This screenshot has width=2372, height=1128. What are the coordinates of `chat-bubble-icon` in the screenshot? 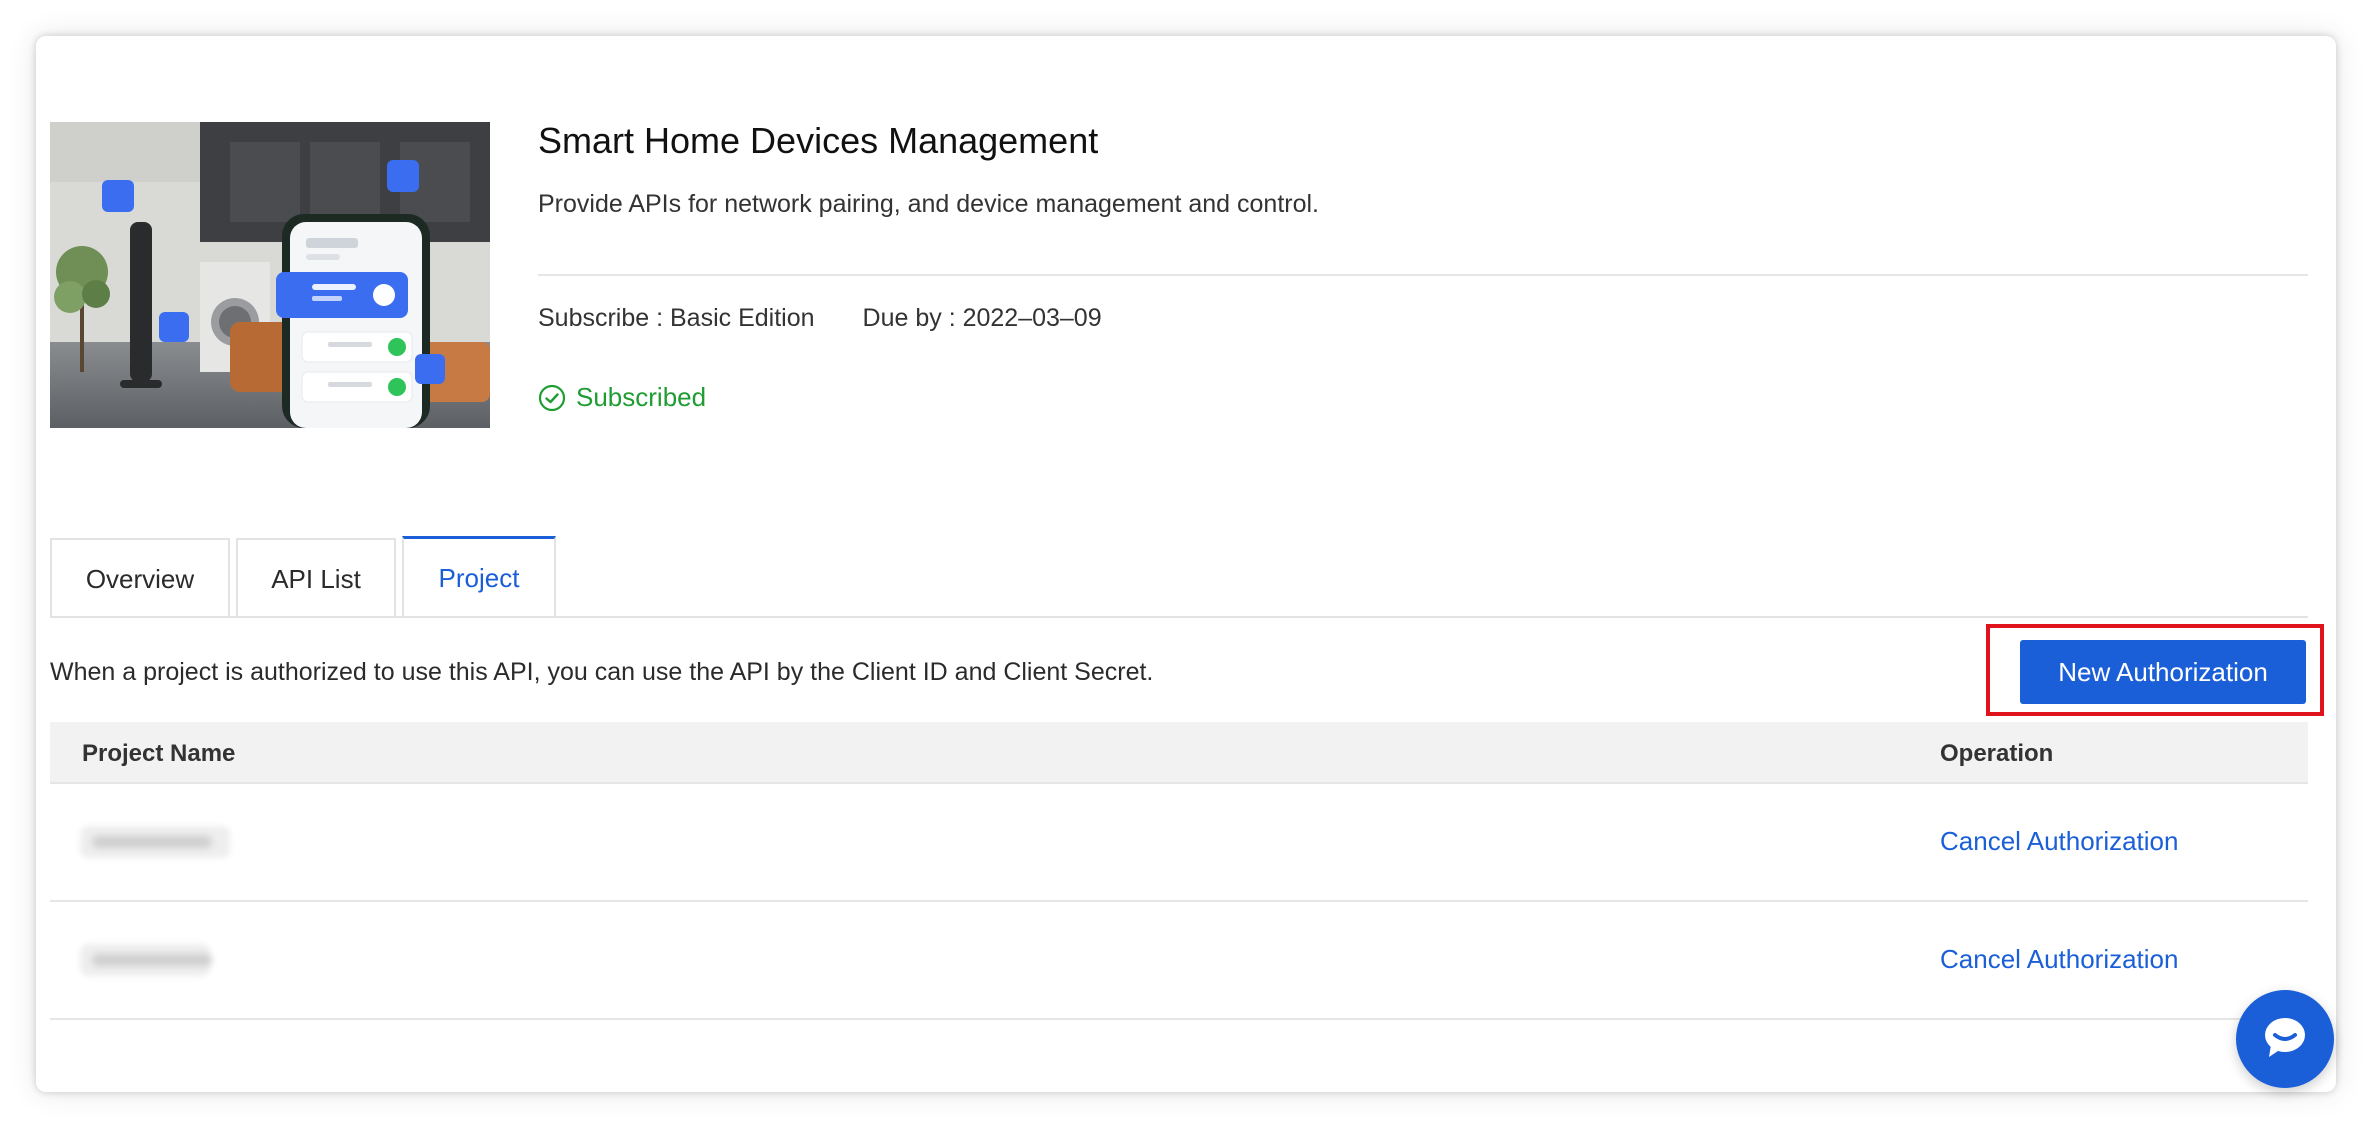 It's located at (2285, 1039).